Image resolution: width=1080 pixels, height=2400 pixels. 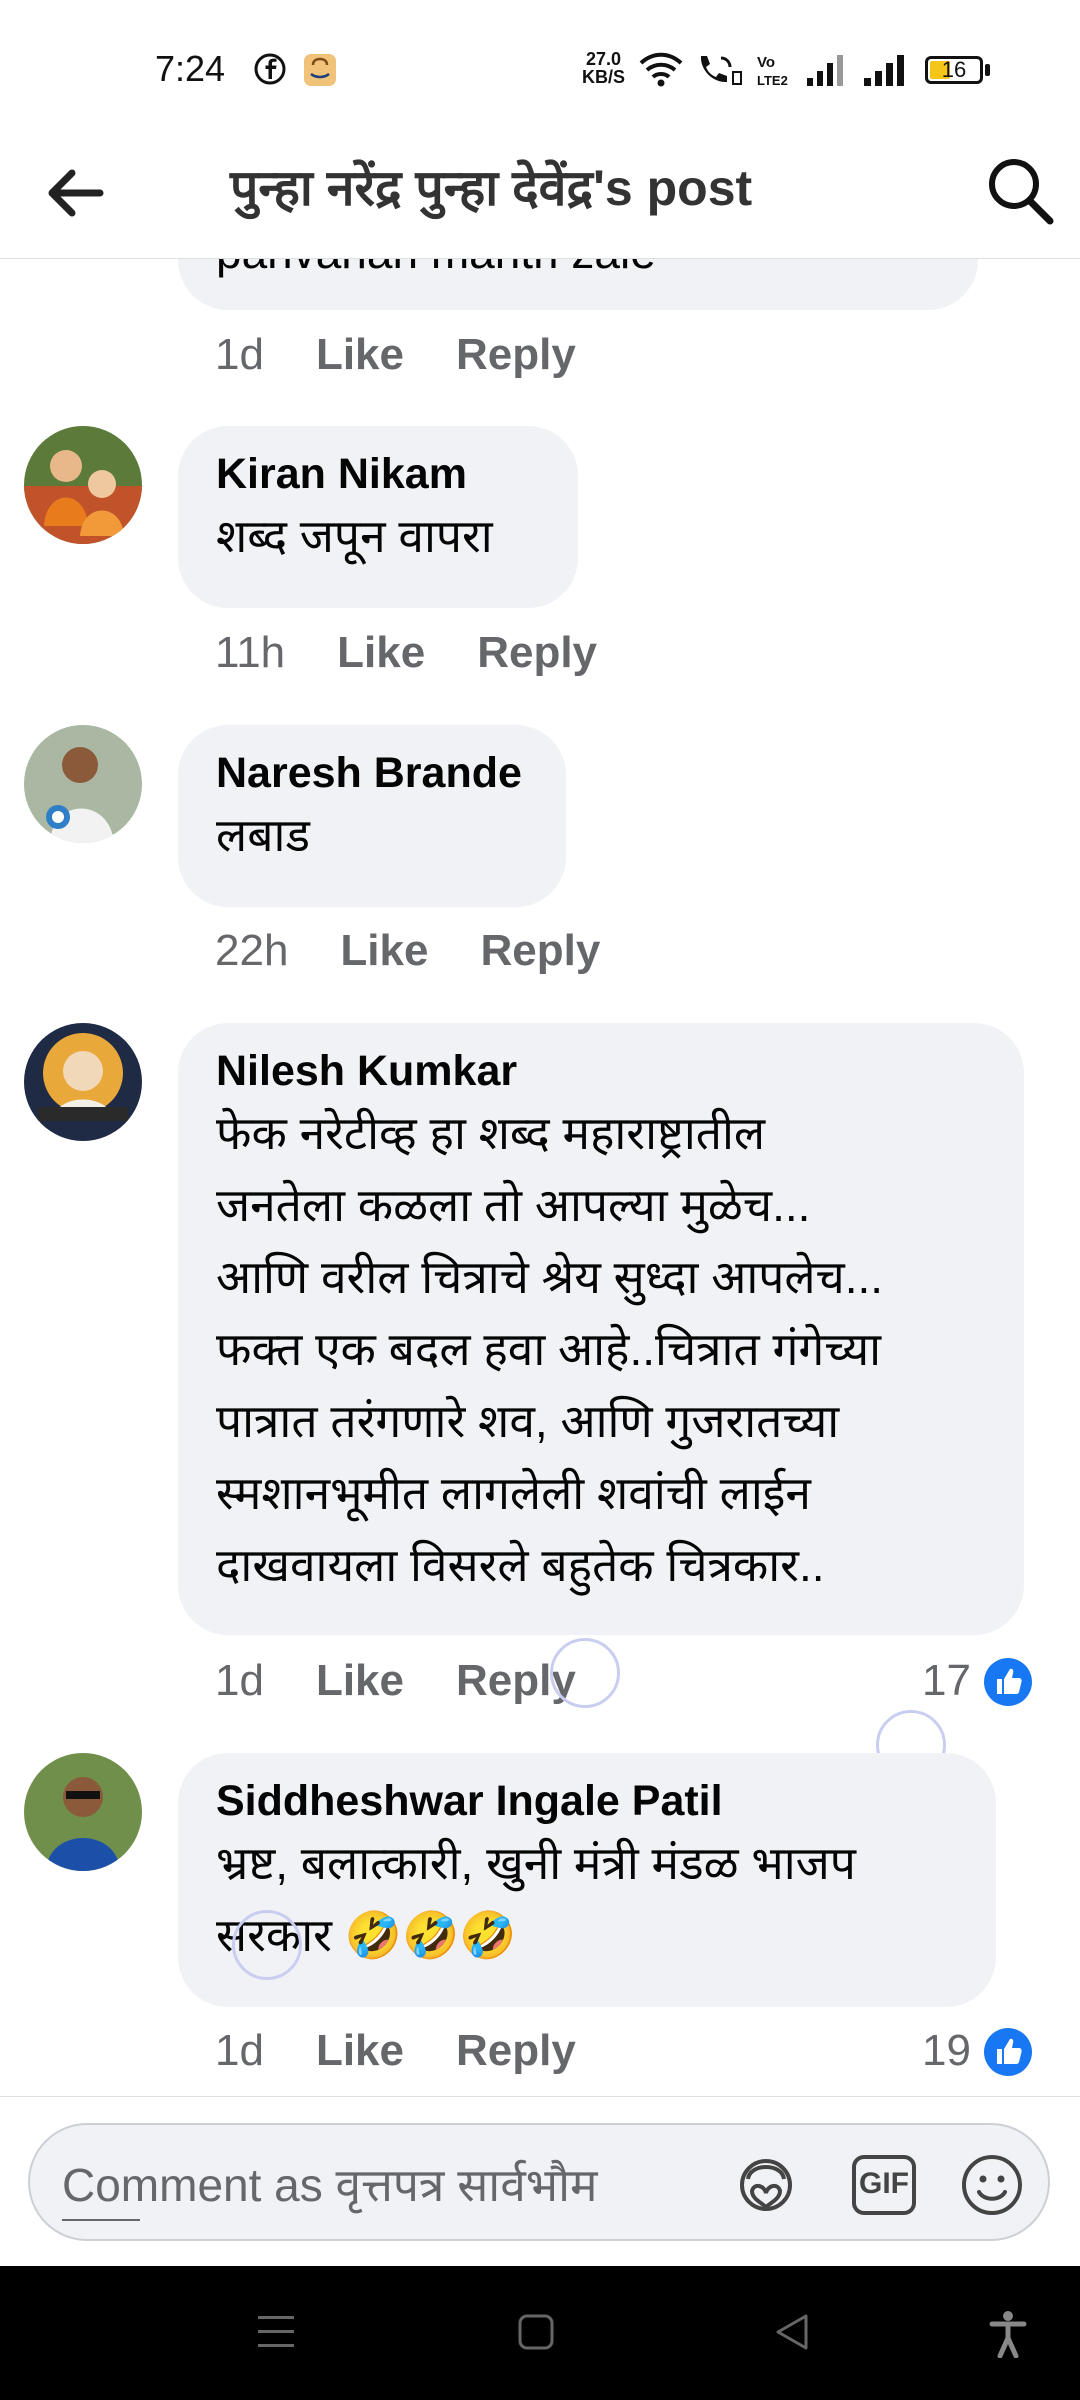 I want to click on svg-text: LTE2, so click(x=772, y=80).